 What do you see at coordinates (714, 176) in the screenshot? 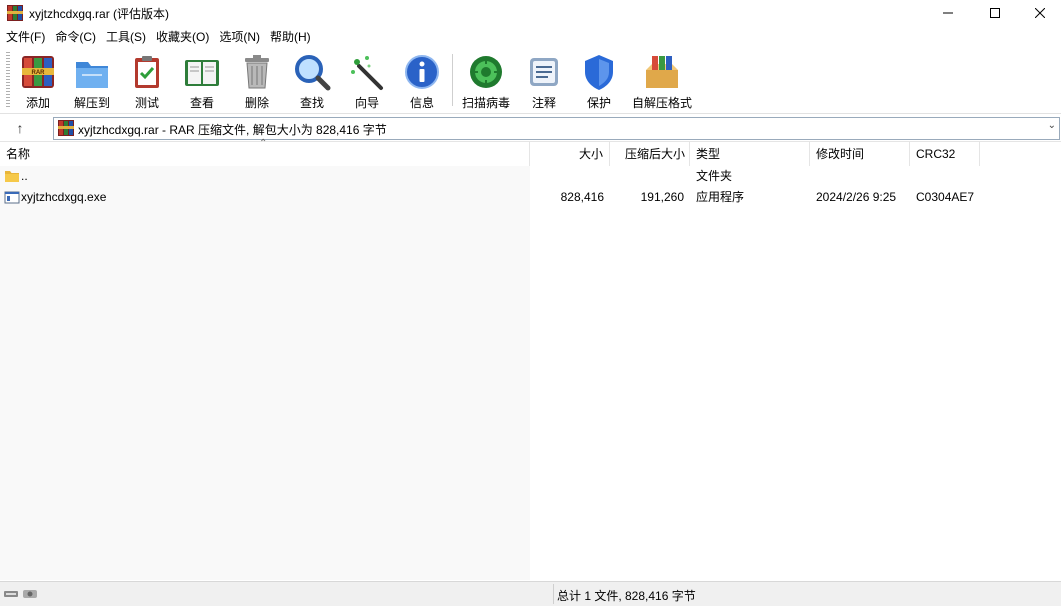
I see `file-type: 文件夹` at bounding box center [714, 176].